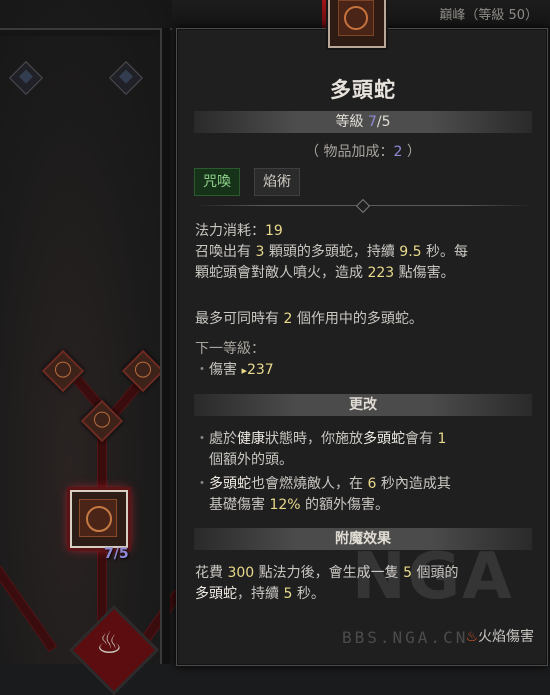 The image size is (550, 695). I want to click on rank-current: 7, so click(372, 122).